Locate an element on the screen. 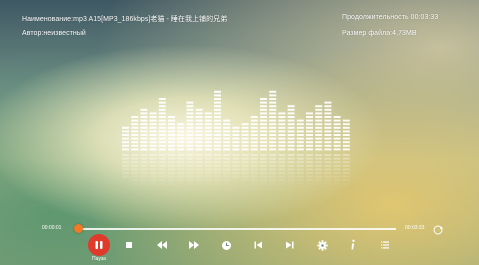  info-button is located at coordinates (353, 245).